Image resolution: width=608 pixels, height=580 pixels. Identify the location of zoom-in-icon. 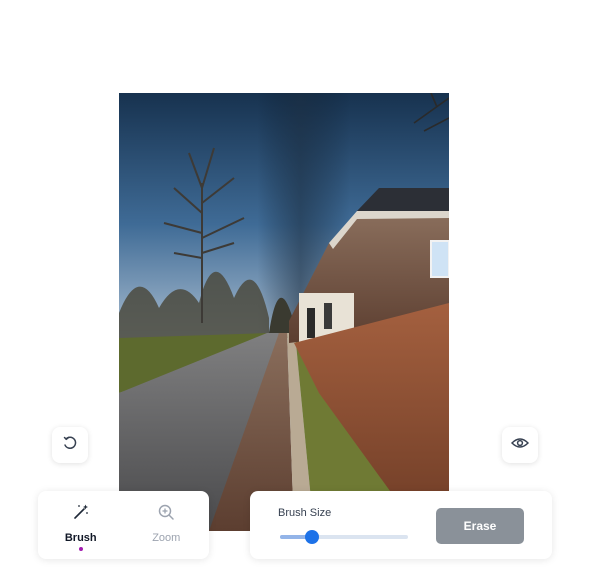
(166, 514).